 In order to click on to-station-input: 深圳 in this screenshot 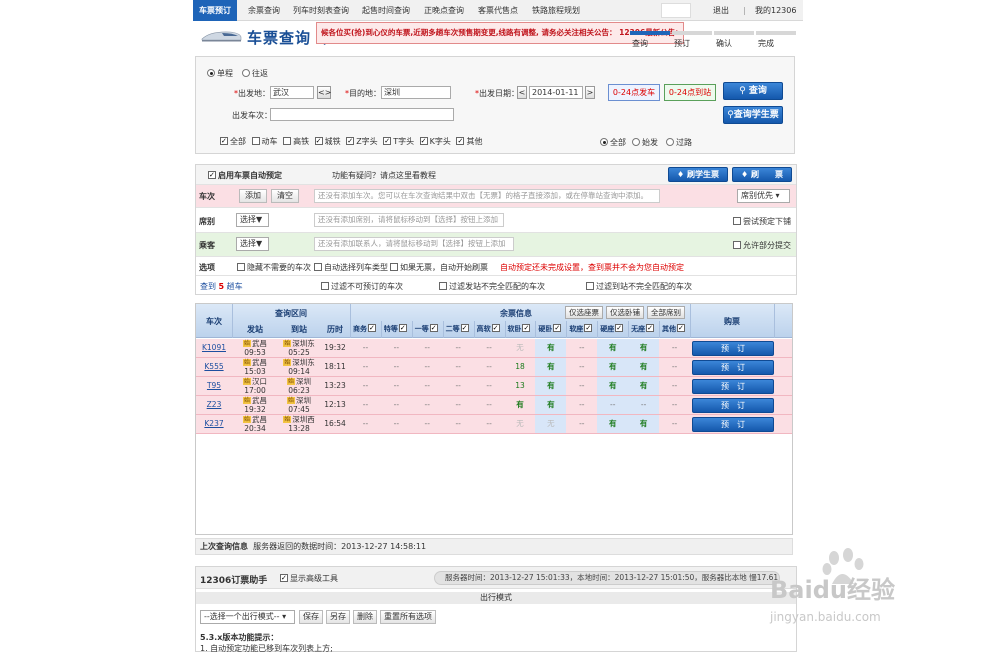, I will do `click(416, 92)`.